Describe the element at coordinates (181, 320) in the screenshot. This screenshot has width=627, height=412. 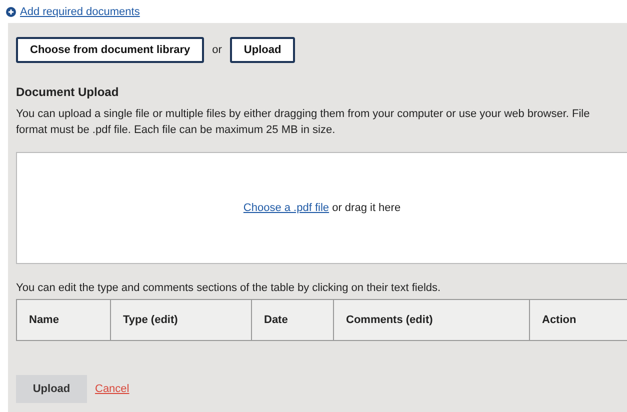
I see `column-header: Type (edit)` at that location.